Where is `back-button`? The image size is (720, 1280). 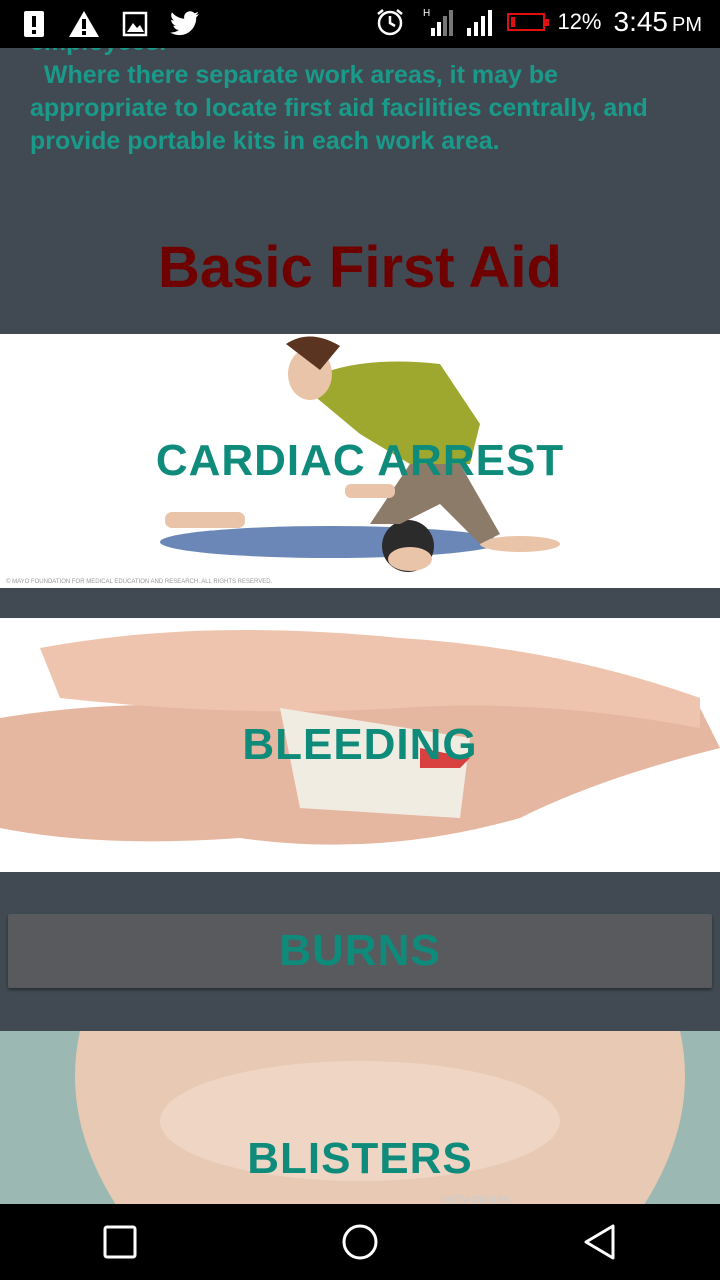 back-button is located at coordinates (600, 1242).